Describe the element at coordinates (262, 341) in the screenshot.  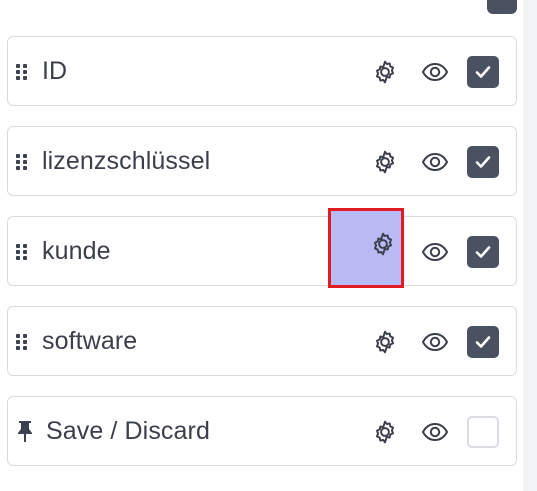
I see `column-row: software` at that location.